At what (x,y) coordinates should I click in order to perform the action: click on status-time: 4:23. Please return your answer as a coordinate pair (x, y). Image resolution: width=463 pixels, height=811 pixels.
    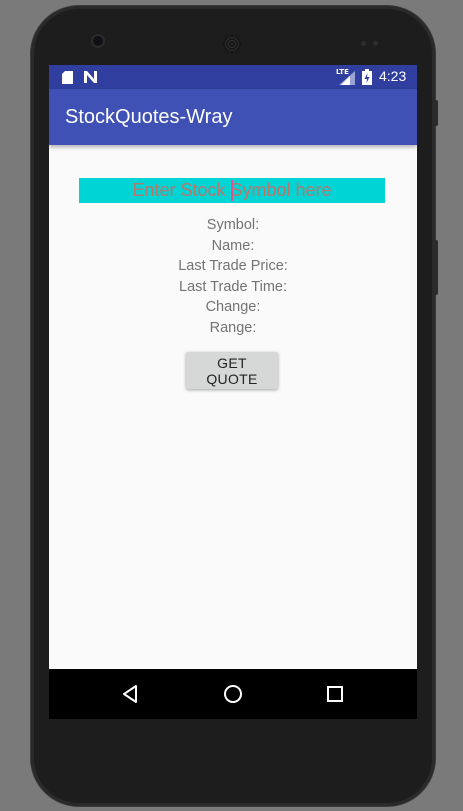
    Looking at the image, I should click on (393, 76).